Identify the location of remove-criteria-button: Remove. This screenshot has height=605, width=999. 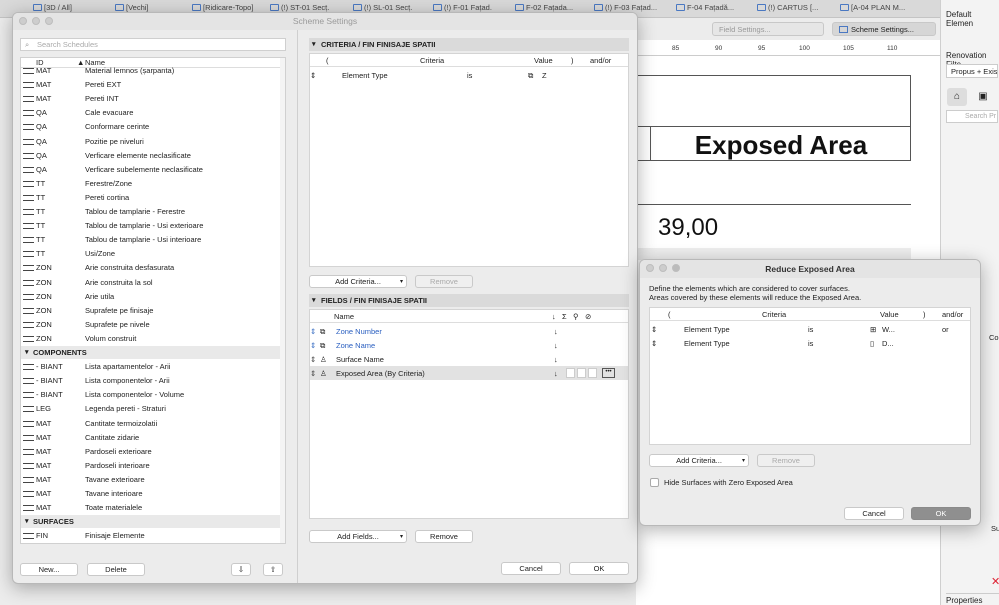
(444, 281).